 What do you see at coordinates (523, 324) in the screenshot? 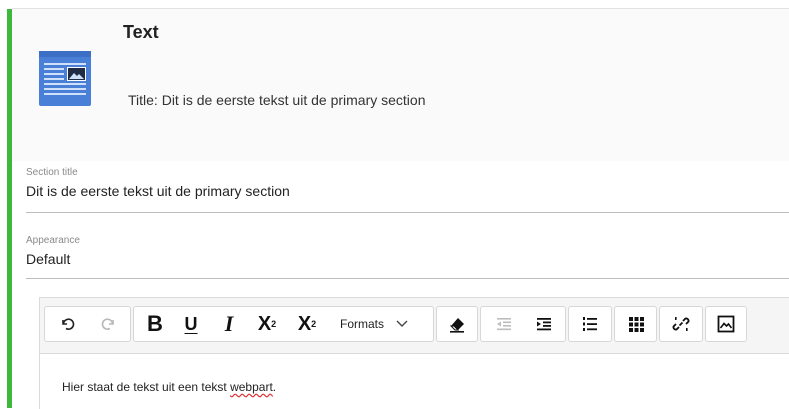
I see `indent-group` at bounding box center [523, 324].